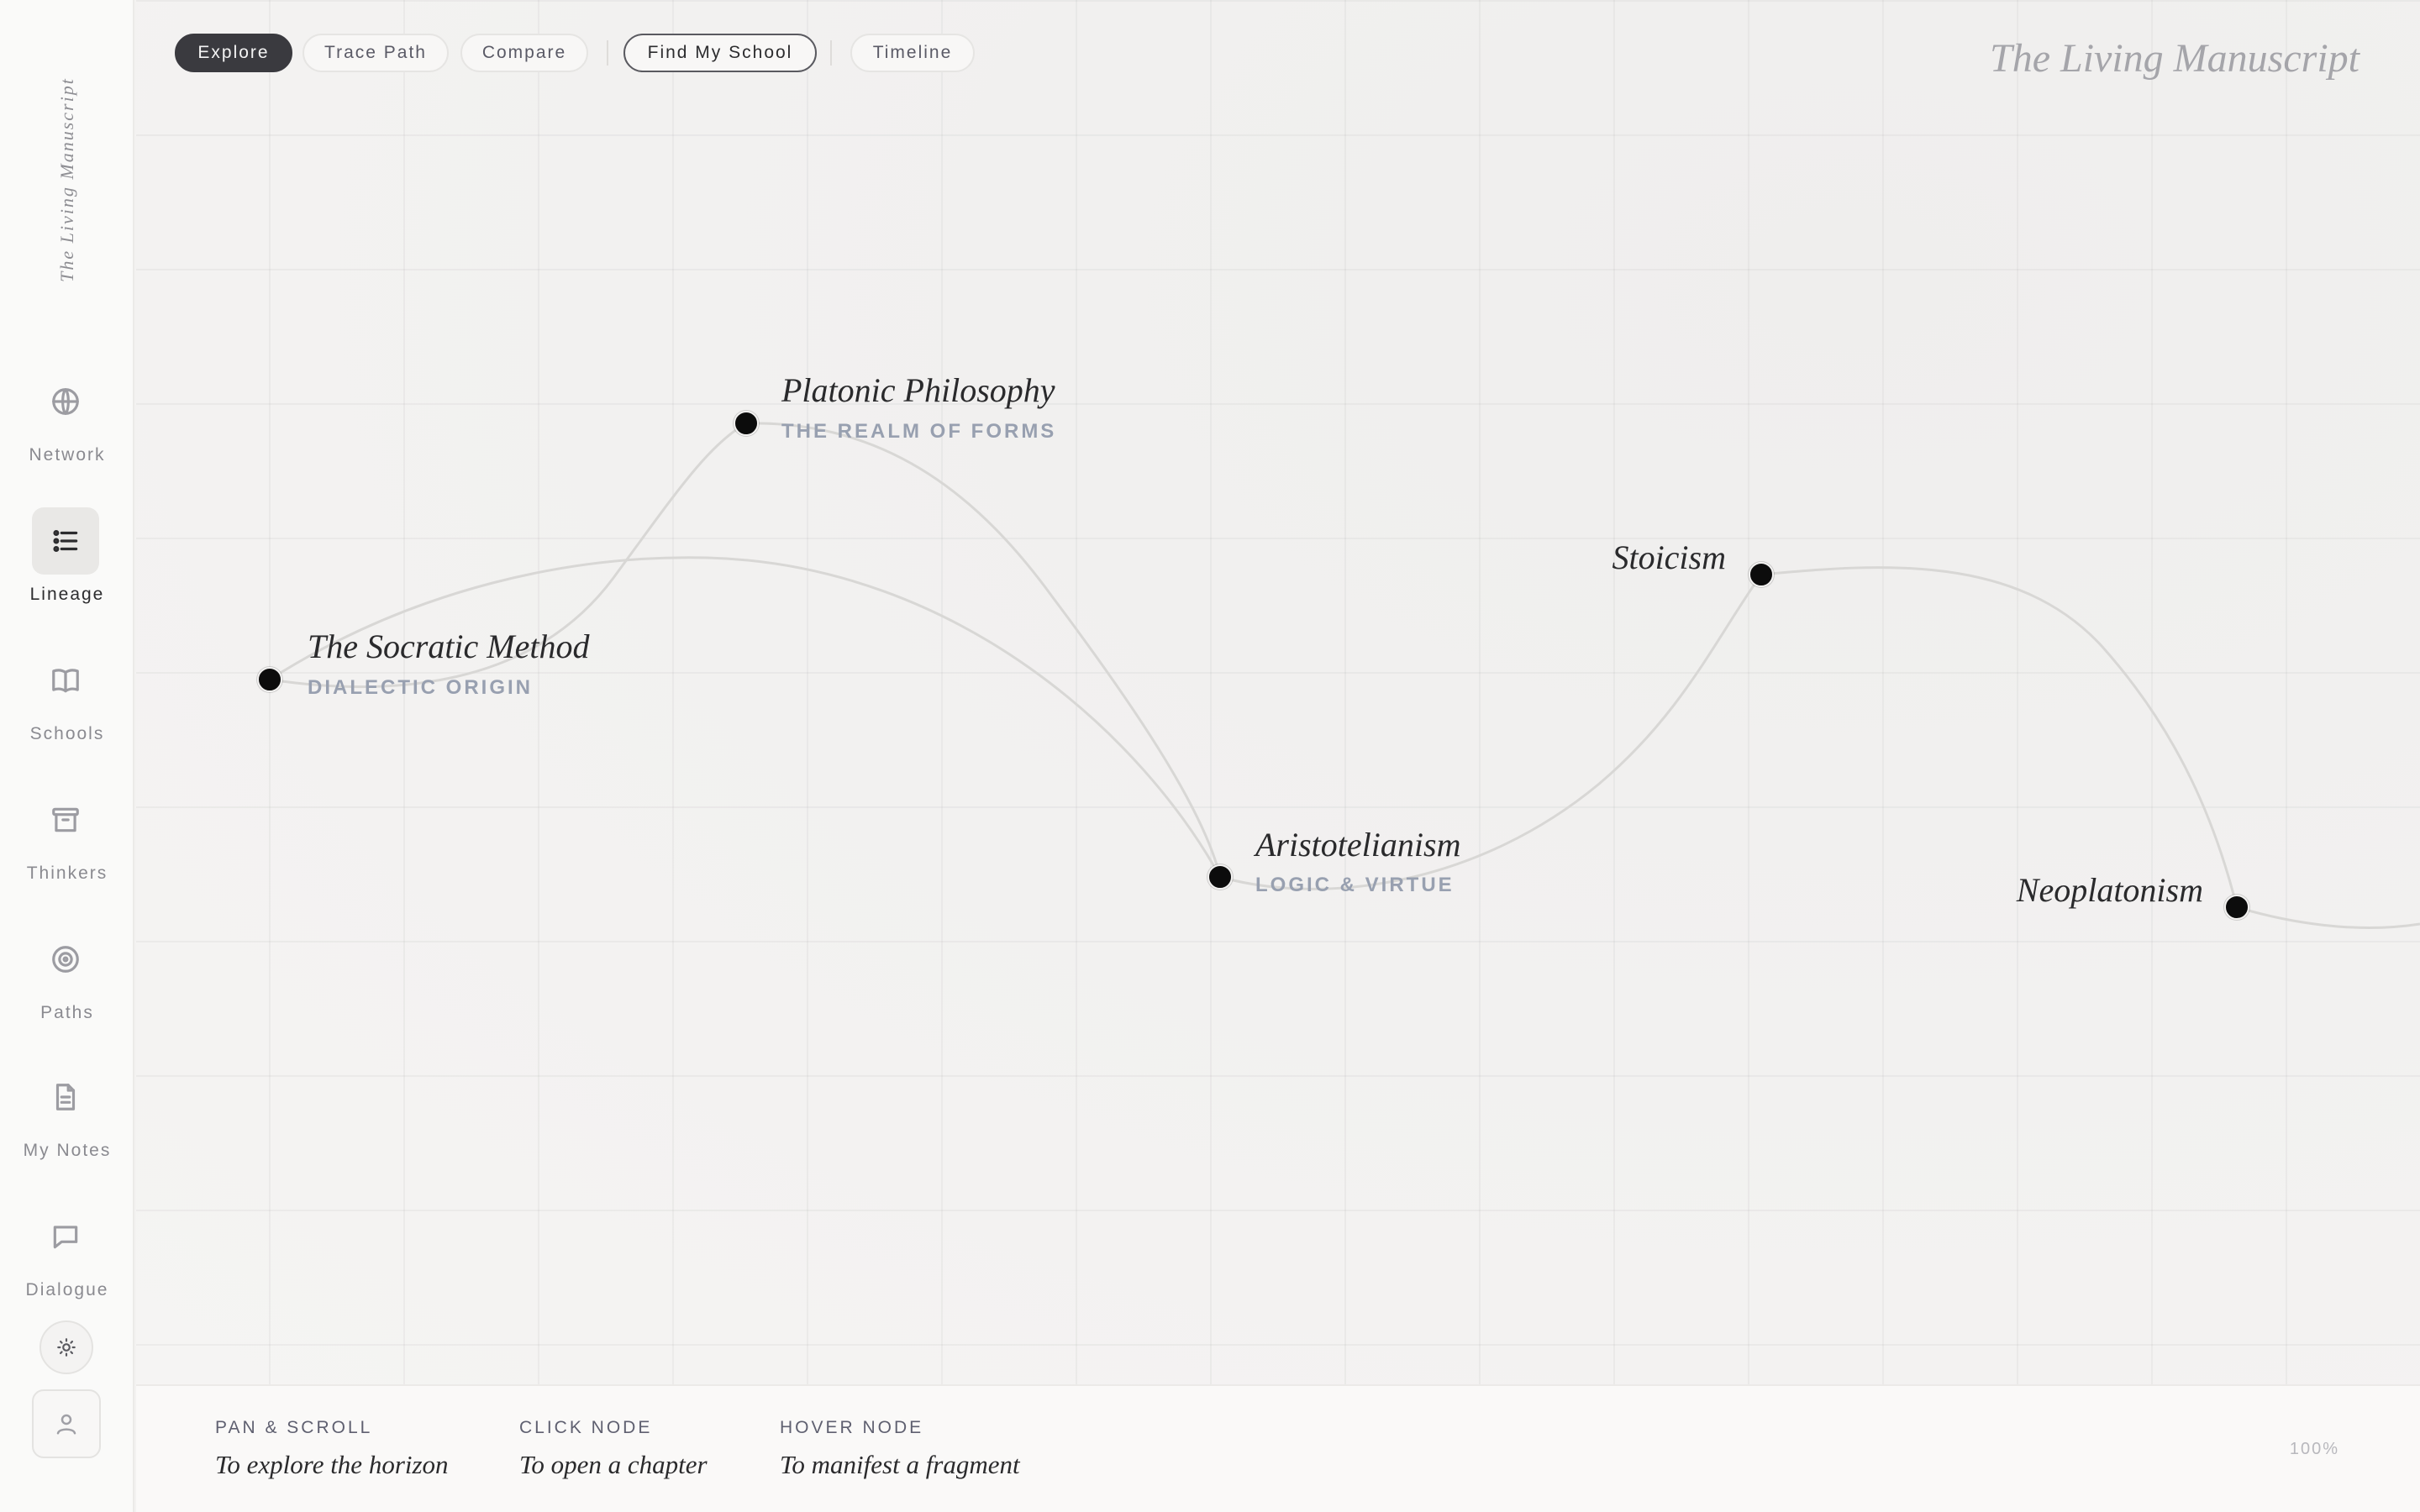 The width and height of the screenshot is (2420, 1512). Describe the element at coordinates (65, 1237) in the screenshot. I see `chat-icon` at that location.